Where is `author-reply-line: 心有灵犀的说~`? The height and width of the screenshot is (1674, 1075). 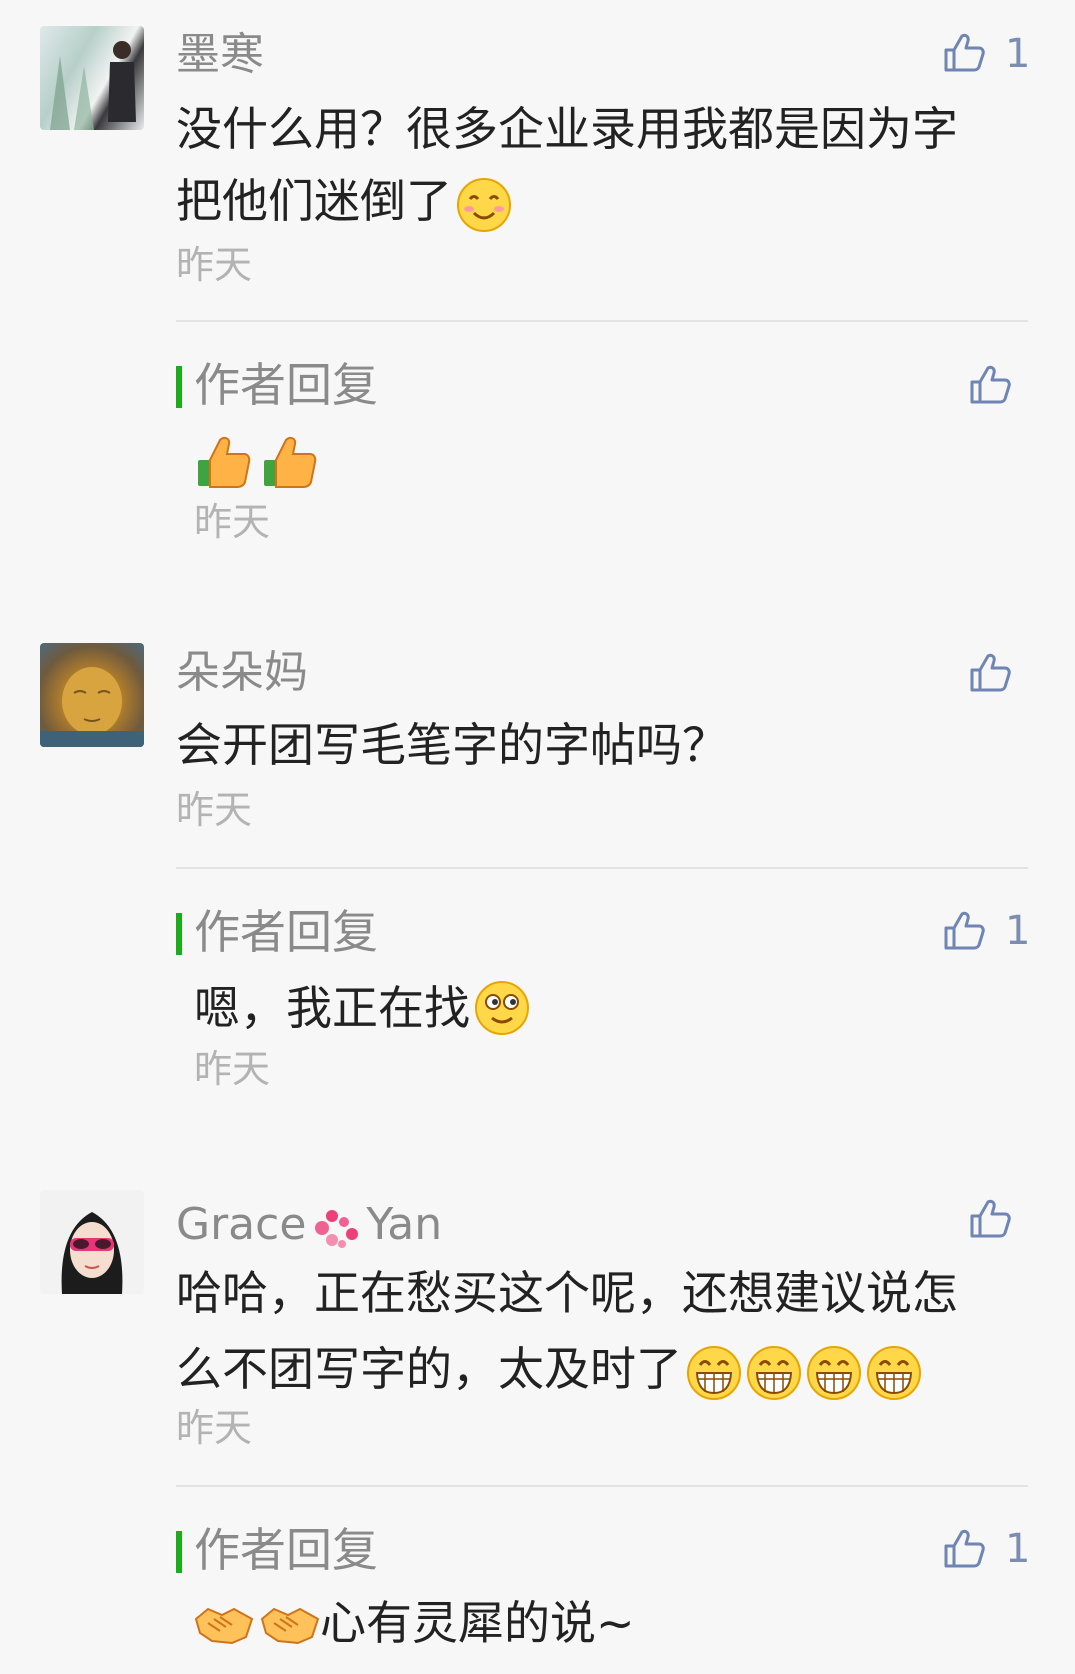 author-reply-line: 心有灵犀的说~ is located at coordinates (477, 1622).